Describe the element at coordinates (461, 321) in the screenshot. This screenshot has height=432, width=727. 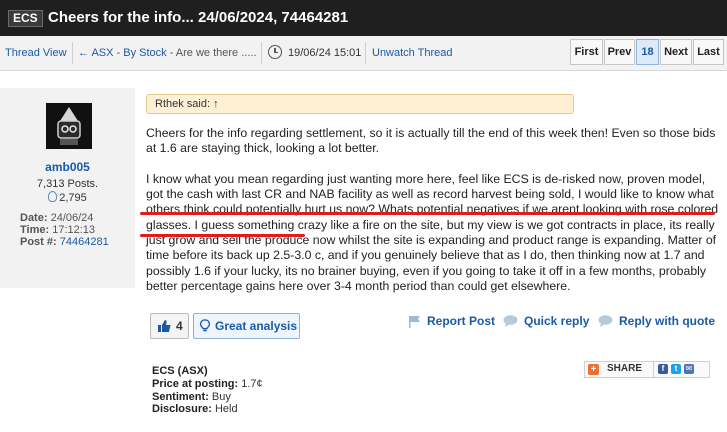
I see `report-post-link: Report Post` at that location.